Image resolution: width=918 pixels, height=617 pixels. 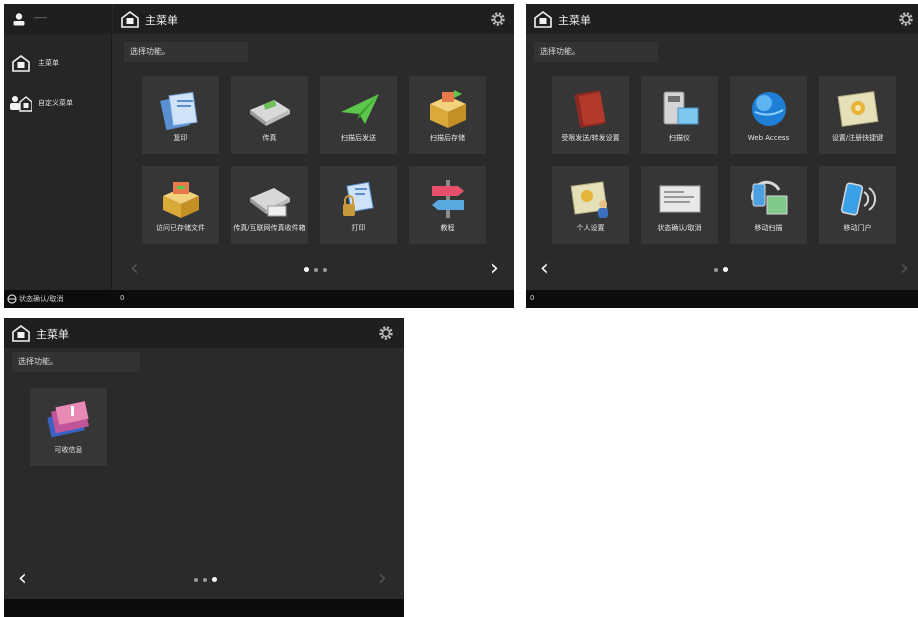 I want to click on fax-inbox-icon, so click(x=269, y=202).